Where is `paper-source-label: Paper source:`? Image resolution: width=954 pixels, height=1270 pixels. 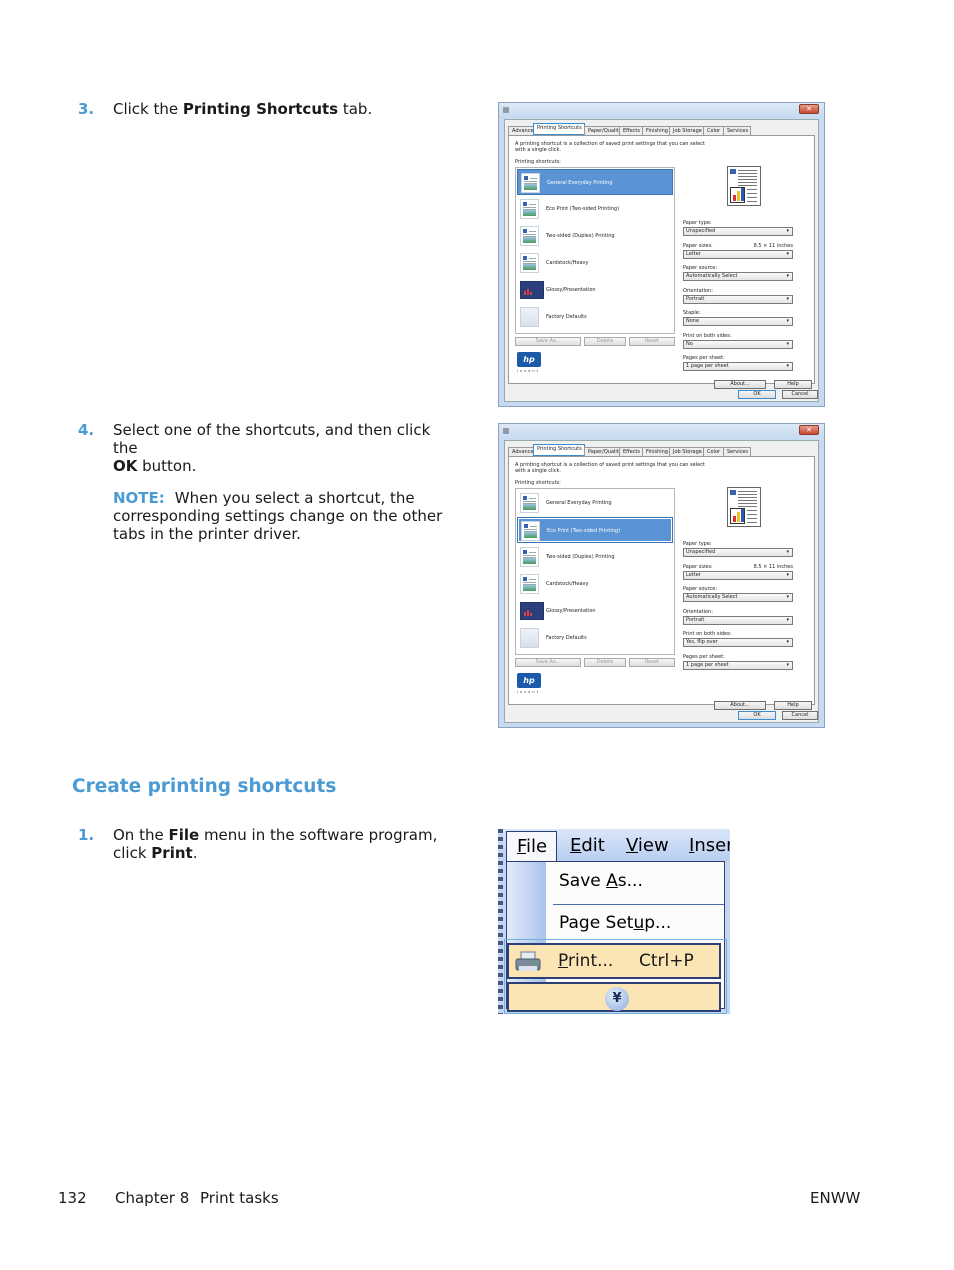
paper-source-label: Paper source: is located at coordinates (700, 589).